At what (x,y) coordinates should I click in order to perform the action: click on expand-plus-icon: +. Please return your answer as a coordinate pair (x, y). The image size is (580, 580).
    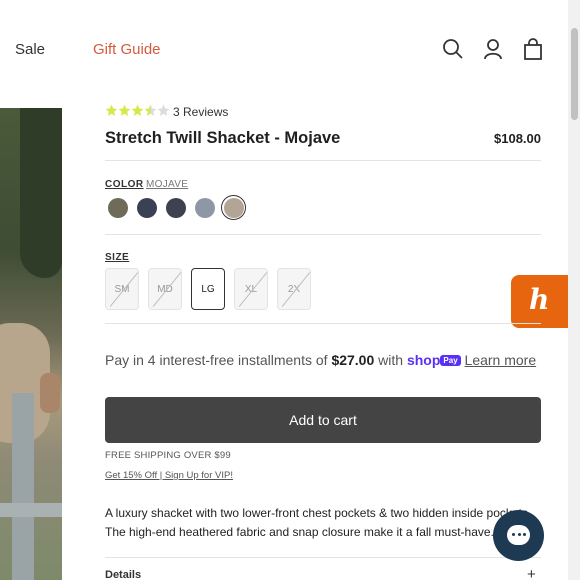
    Looking at the image, I should click on (531, 573).